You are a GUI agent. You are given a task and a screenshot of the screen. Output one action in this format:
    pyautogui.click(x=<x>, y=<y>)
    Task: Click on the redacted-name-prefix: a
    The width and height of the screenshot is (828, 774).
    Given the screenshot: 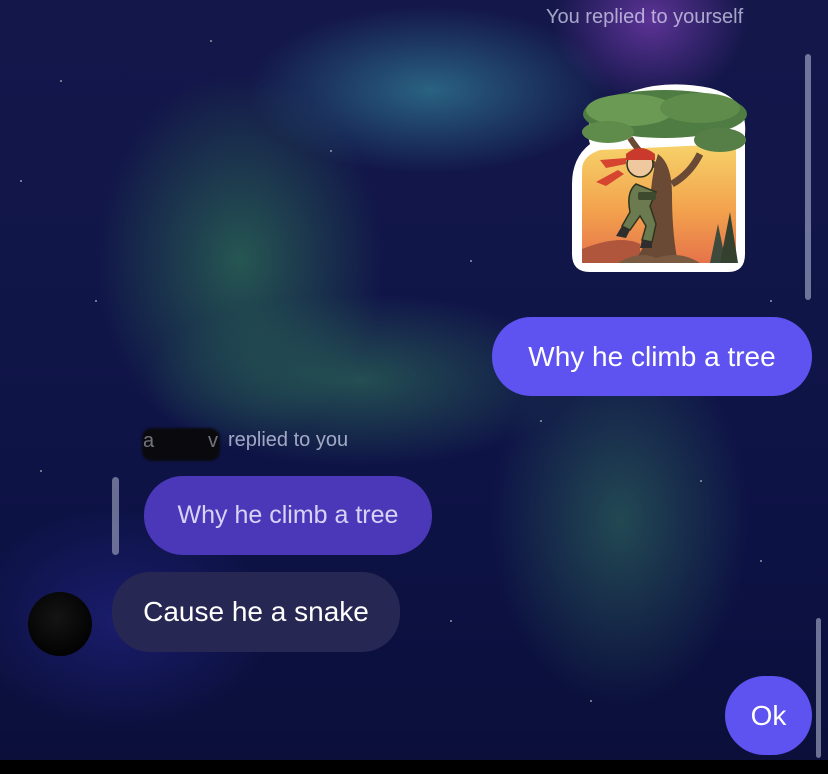 What is the action you would take?
    pyautogui.click(x=149, y=441)
    